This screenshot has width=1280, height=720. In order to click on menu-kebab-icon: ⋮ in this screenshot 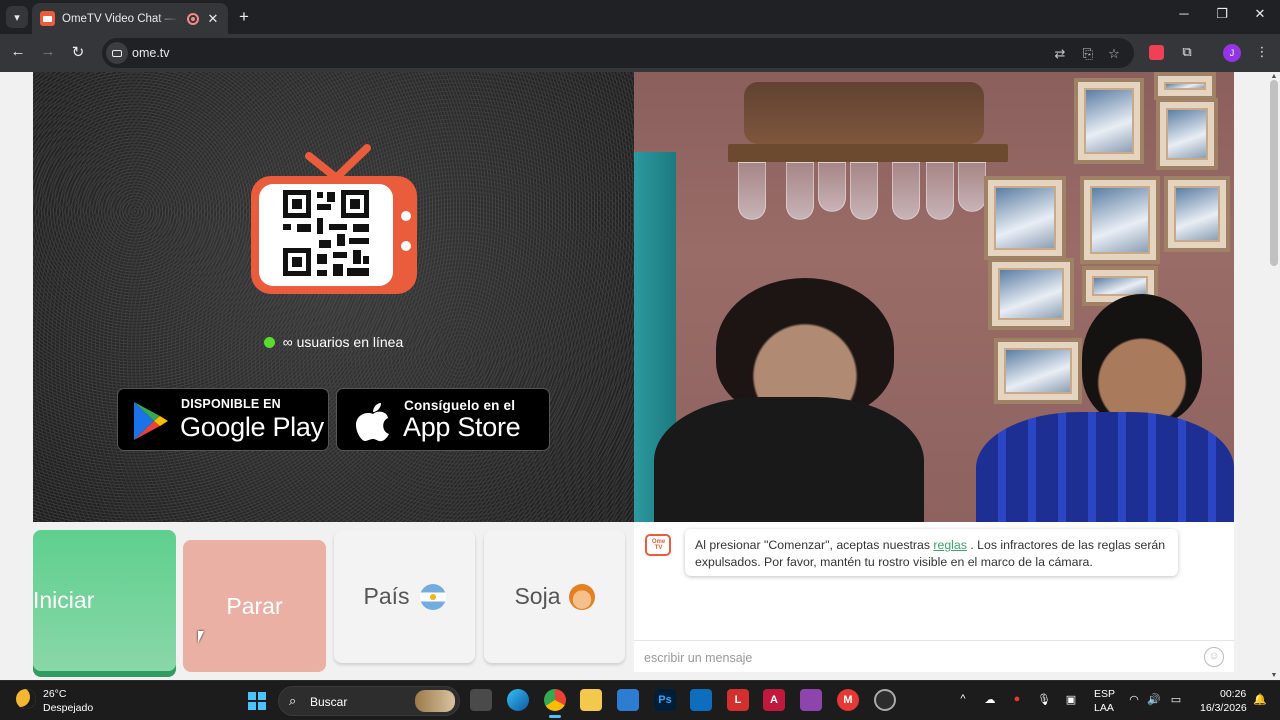, I will do `click(1262, 52)`.